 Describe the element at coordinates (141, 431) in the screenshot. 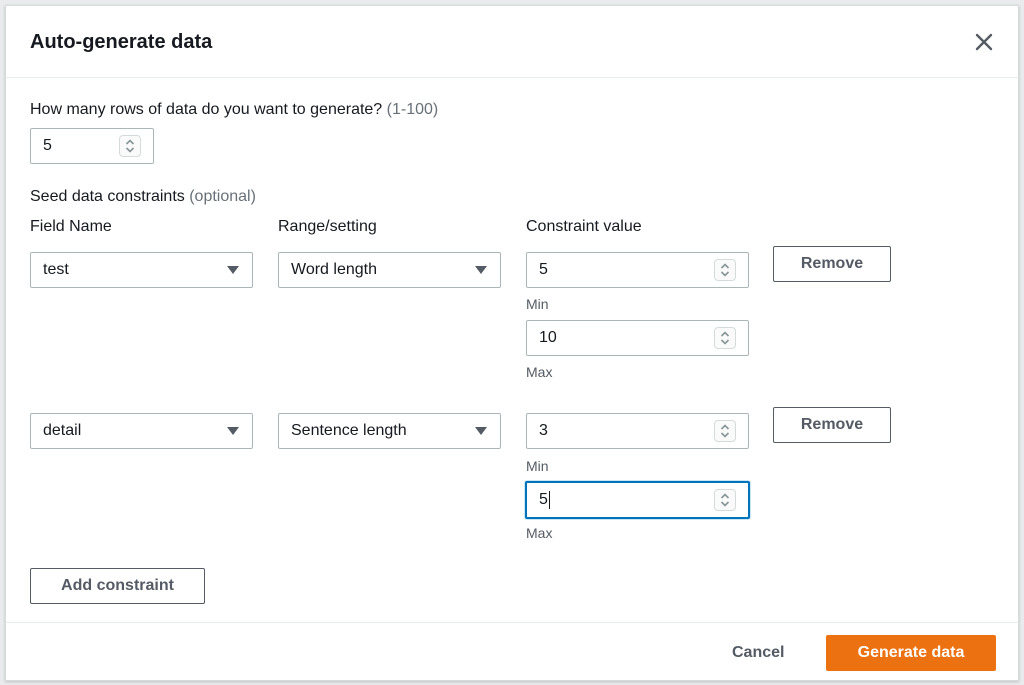

I see `field-name-select-2: detail` at that location.